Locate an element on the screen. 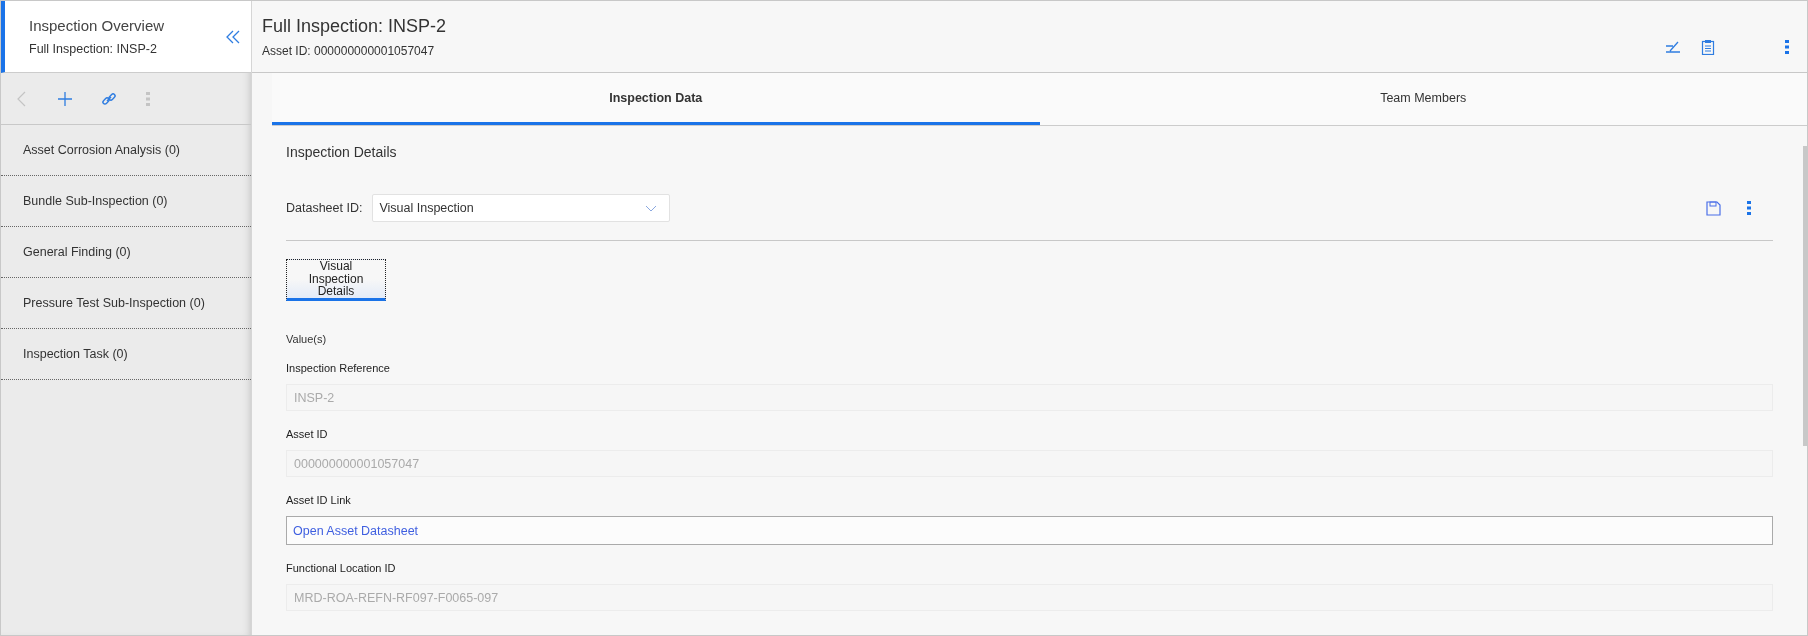  datasheet-dropdown: Visual Inspection is located at coordinates (521, 208).